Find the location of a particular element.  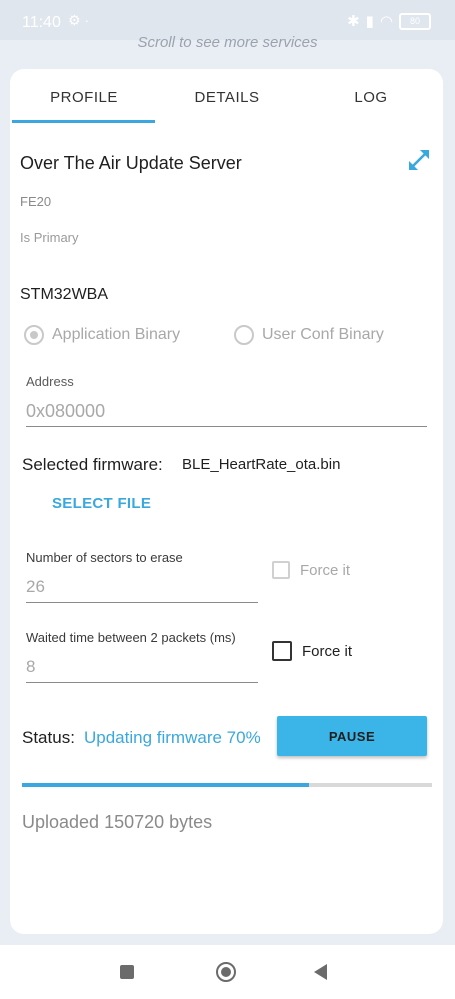

expand-arrows-icon is located at coordinates (419, 160).